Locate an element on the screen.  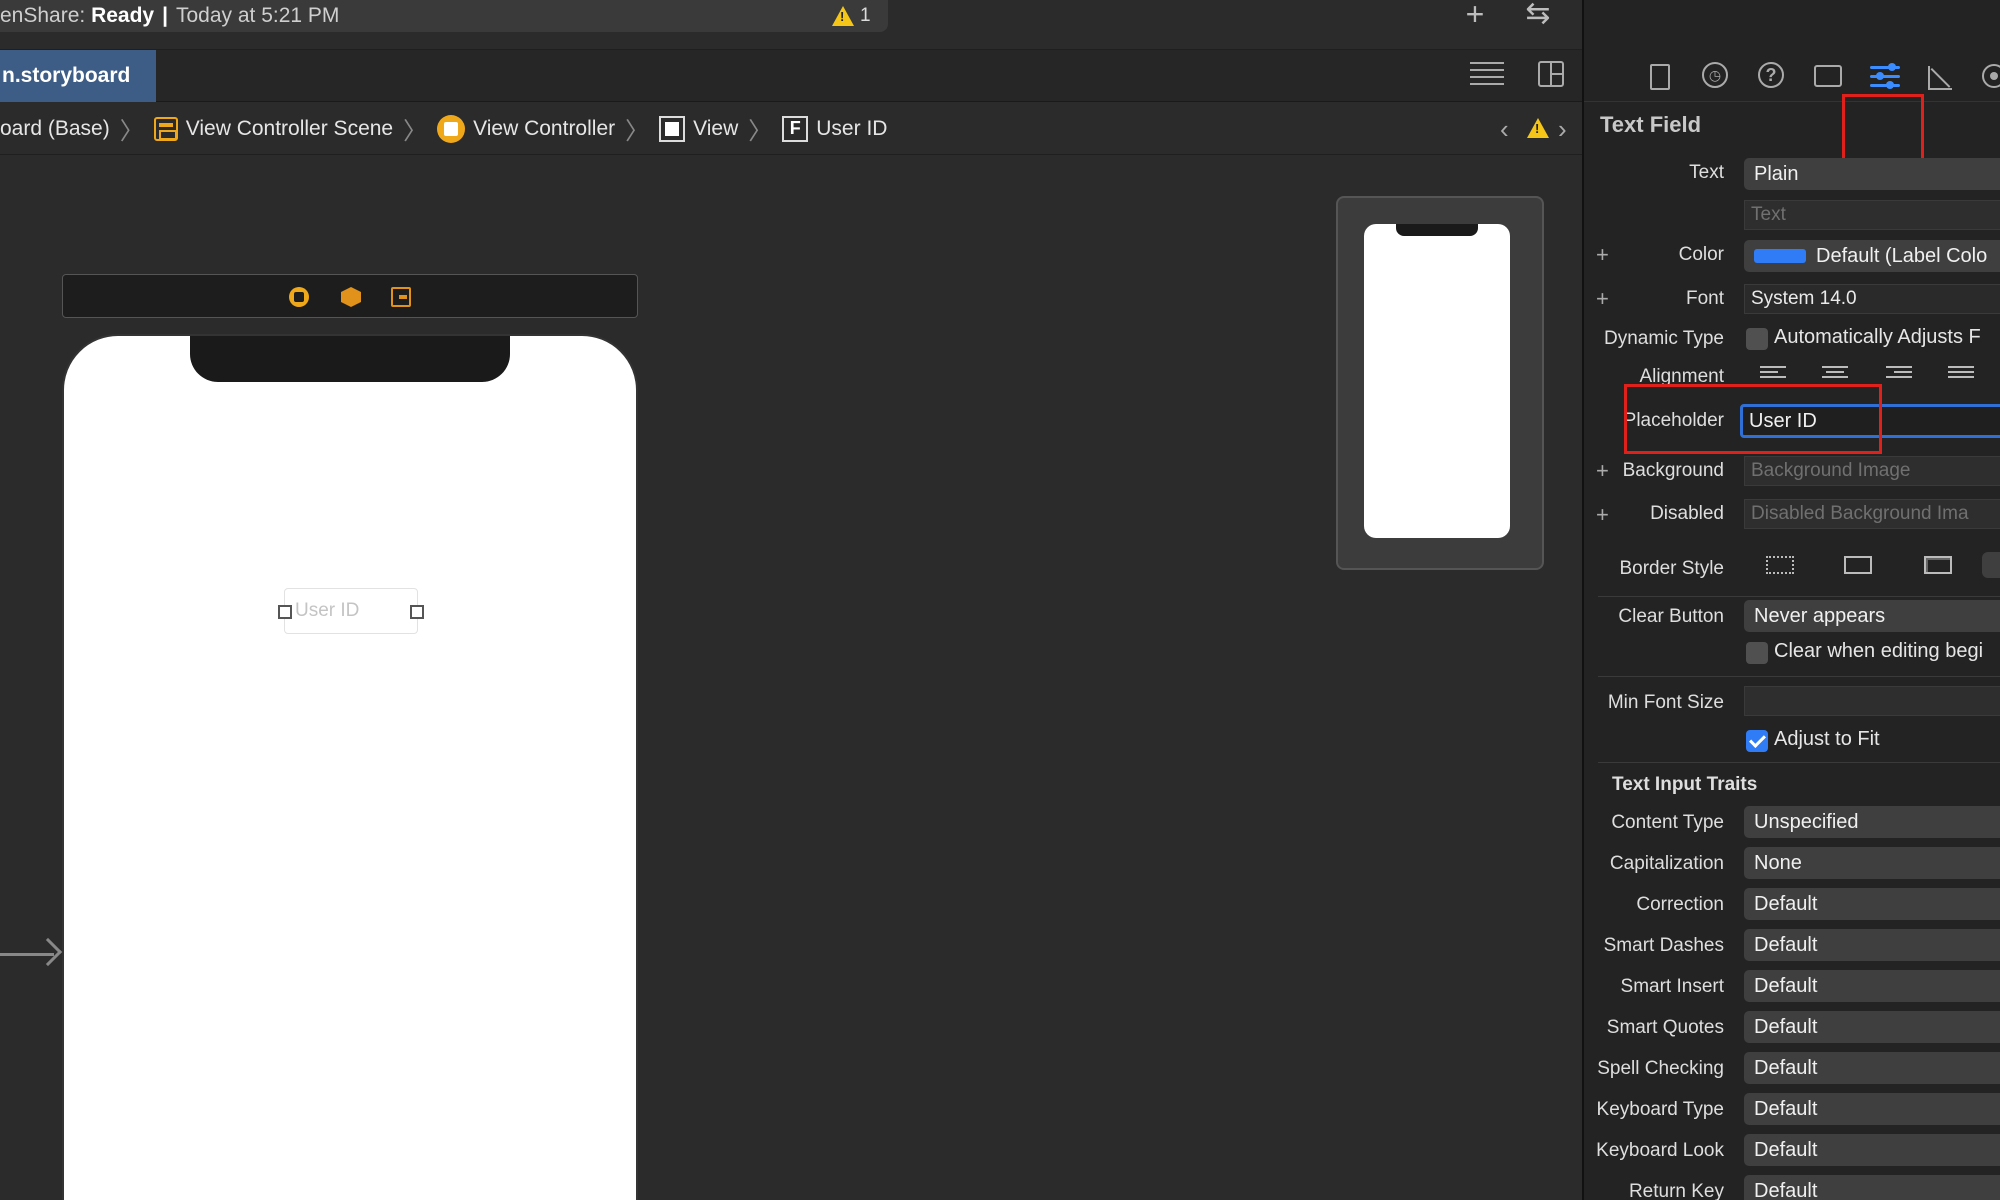
user-id-text-field: User ID is located at coordinates (351, 611).